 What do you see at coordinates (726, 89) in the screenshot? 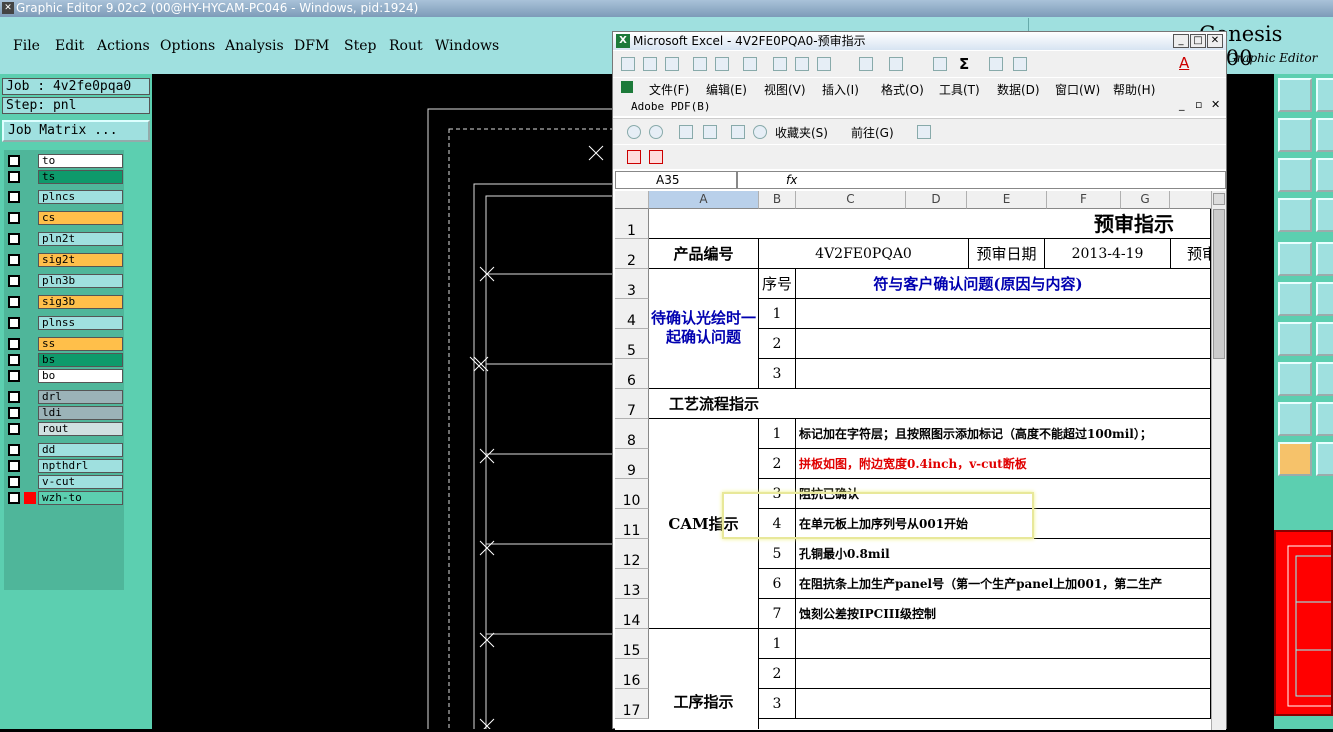
I see `menu-edit-cn: 编辑(E)` at bounding box center [726, 89].